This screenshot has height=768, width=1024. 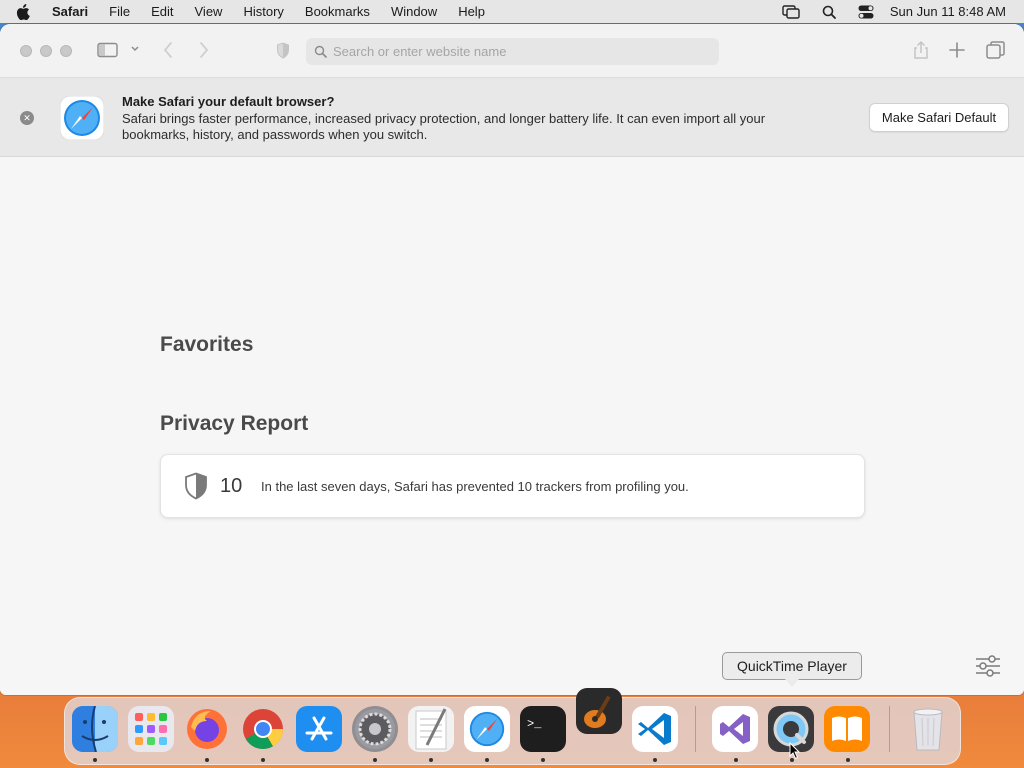 I want to click on window-controls, so click(x=50, y=50).